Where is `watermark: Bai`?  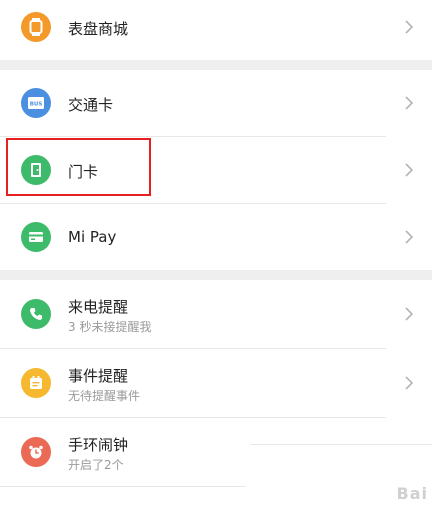 watermark: Bai is located at coordinates (412, 493).